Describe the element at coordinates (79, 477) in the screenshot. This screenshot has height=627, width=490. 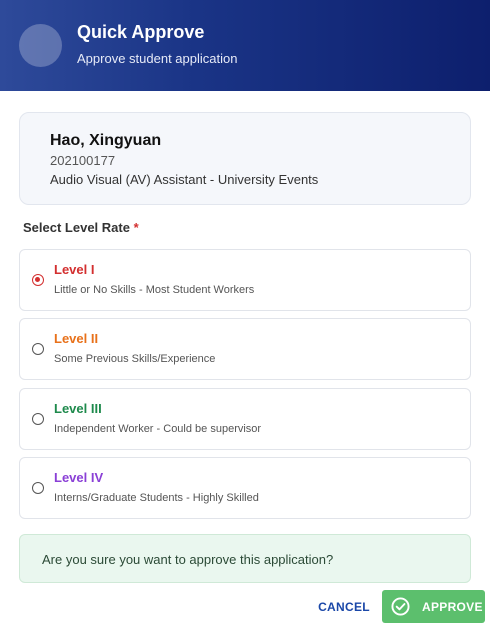
I see `level-title: Level IV` at that location.